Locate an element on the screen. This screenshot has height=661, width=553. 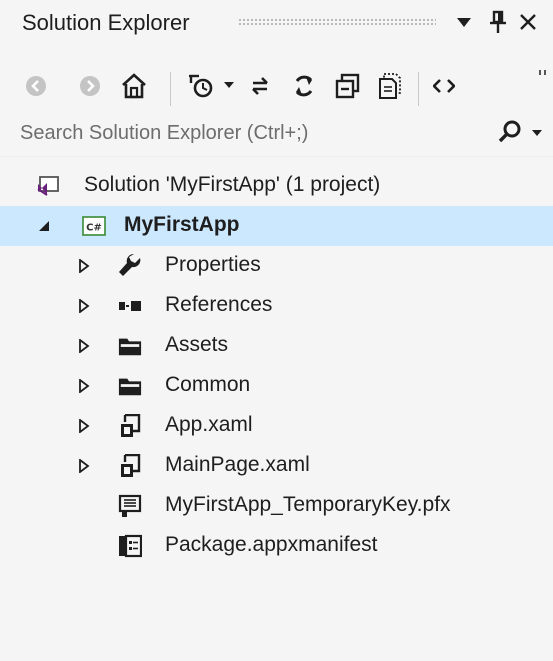
view-code-icon is located at coordinates (444, 86).